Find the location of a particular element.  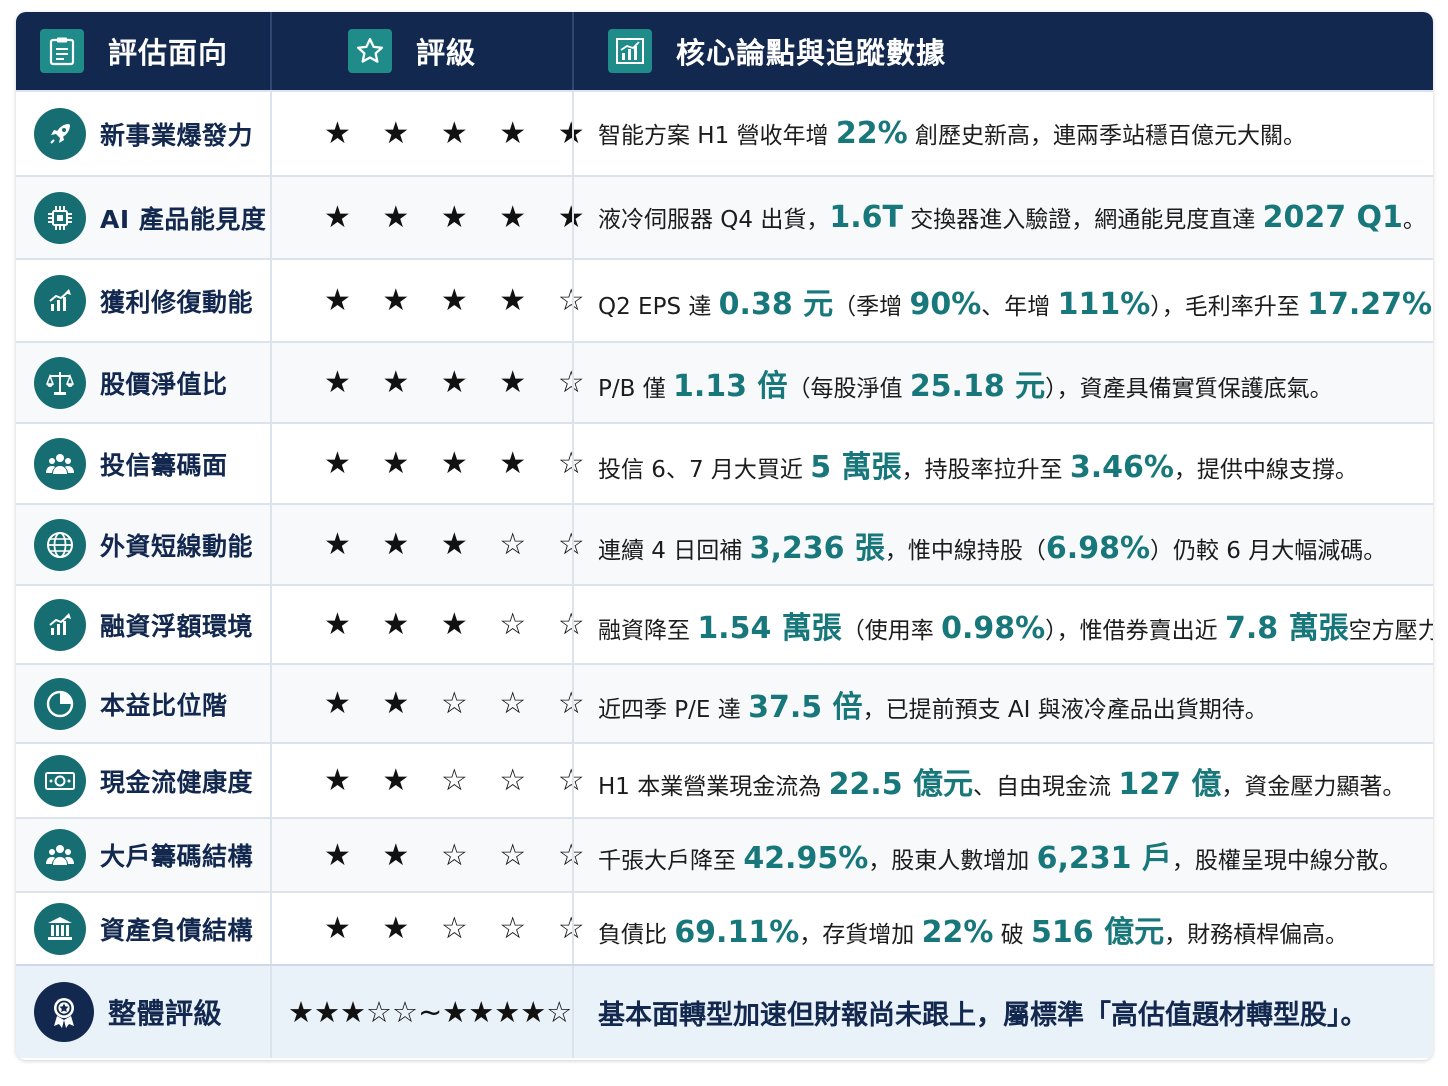

bank-icon is located at coordinates (60, 928).